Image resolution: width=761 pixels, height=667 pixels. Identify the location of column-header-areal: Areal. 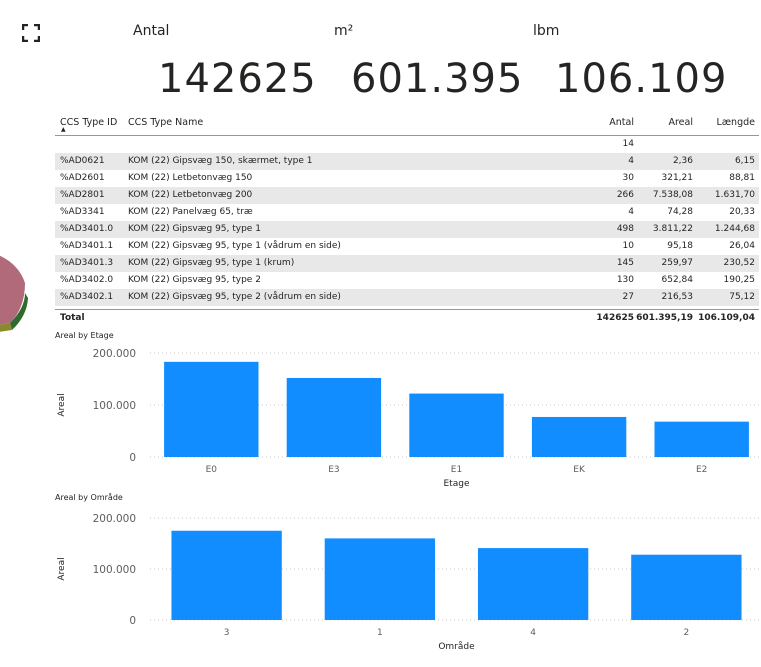
(680, 123).